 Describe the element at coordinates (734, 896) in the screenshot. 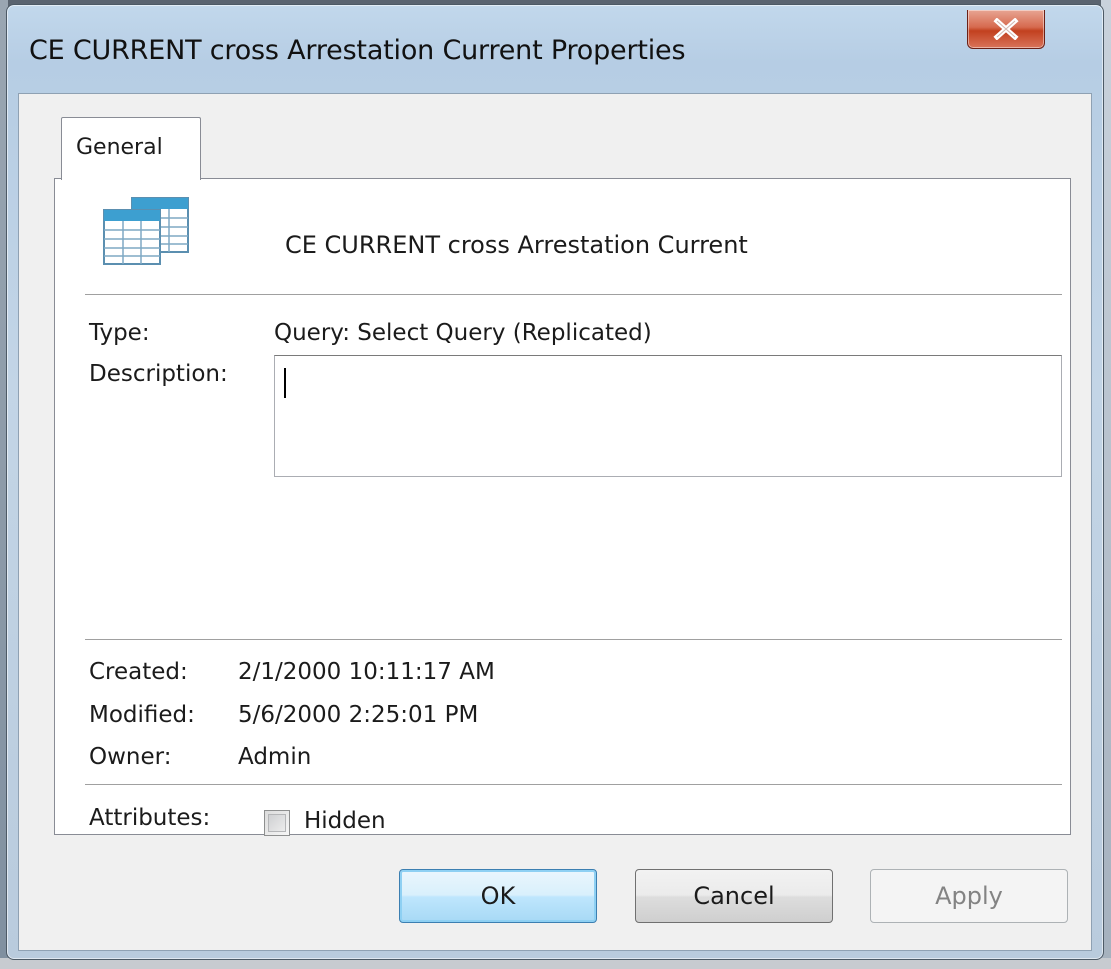

I see `cancel-button: Cancel` at that location.